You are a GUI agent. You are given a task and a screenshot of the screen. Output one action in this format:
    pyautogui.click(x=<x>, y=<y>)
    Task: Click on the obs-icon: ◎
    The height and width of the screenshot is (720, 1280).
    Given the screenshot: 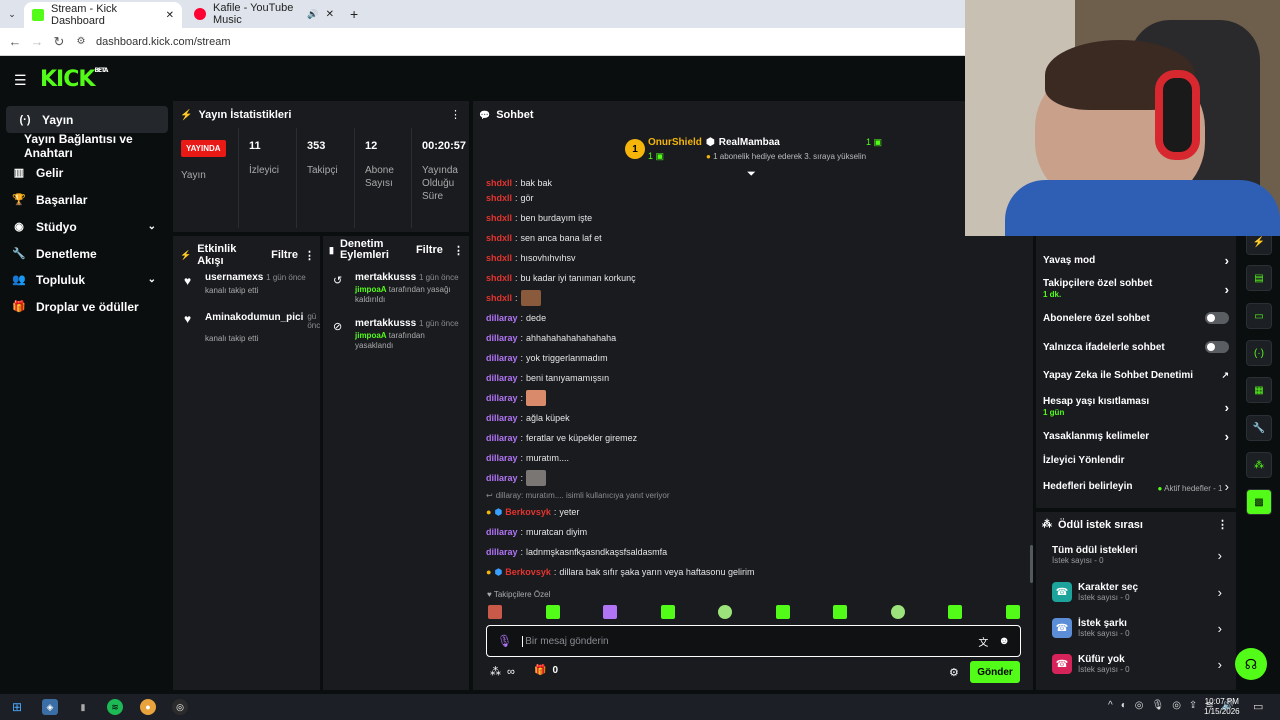 What is the action you would take?
    pyautogui.click(x=180, y=707)
    